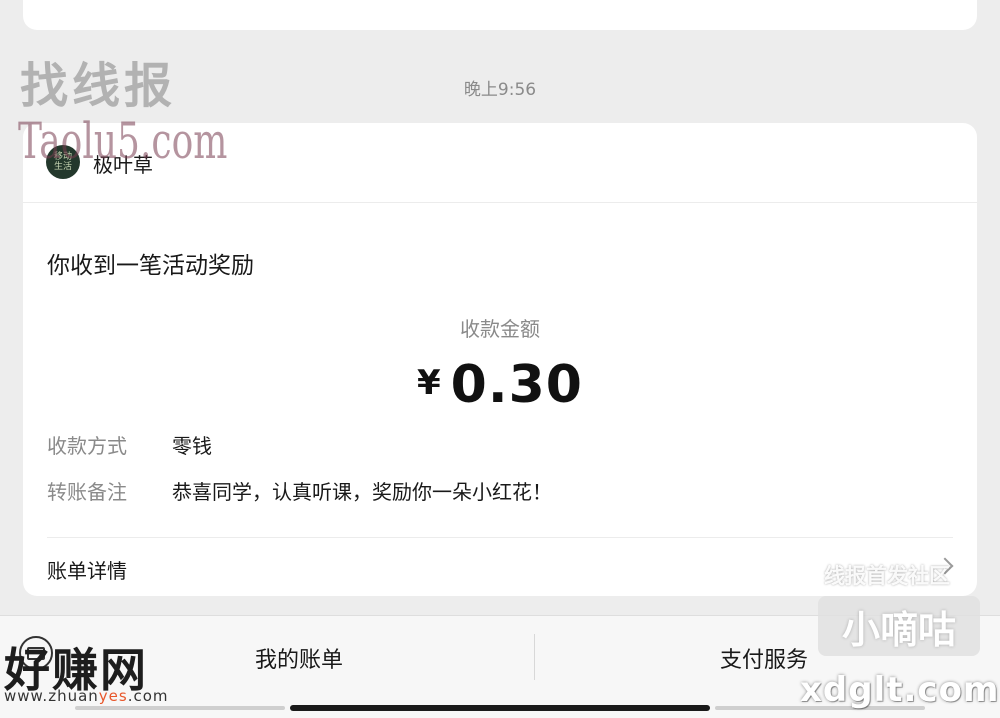  Describe the element at coordinates (534, 657) in the screenshot. I see `menu-separator` at that location.